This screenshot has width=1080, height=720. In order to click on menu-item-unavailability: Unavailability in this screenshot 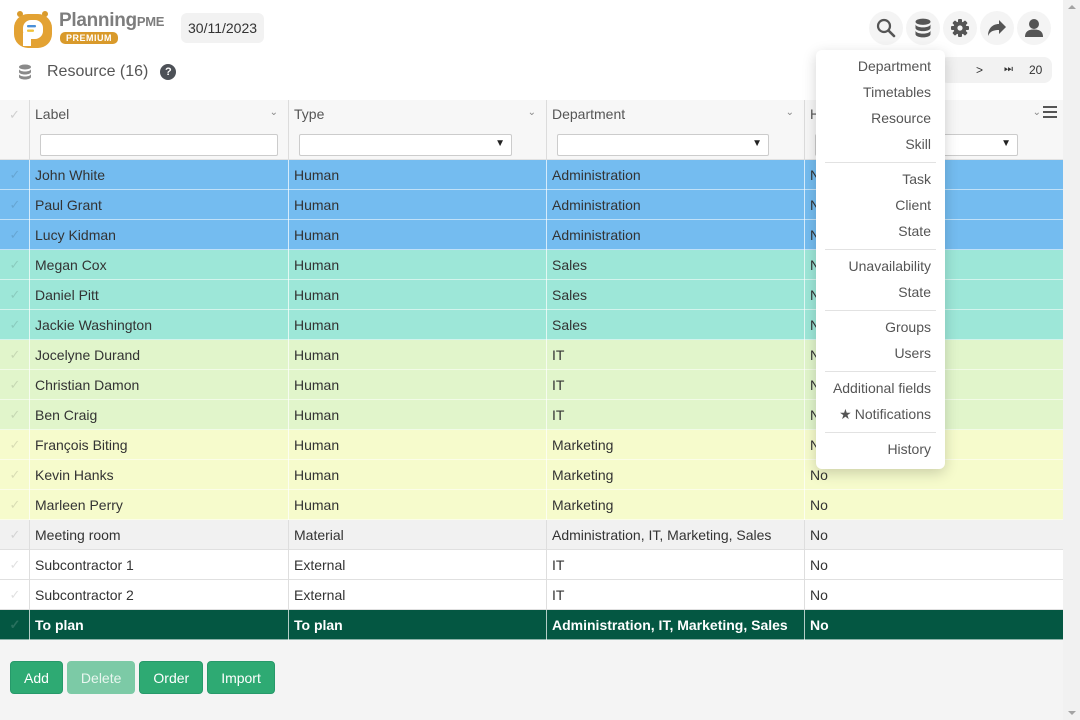, I will do `click(880, 267)`.